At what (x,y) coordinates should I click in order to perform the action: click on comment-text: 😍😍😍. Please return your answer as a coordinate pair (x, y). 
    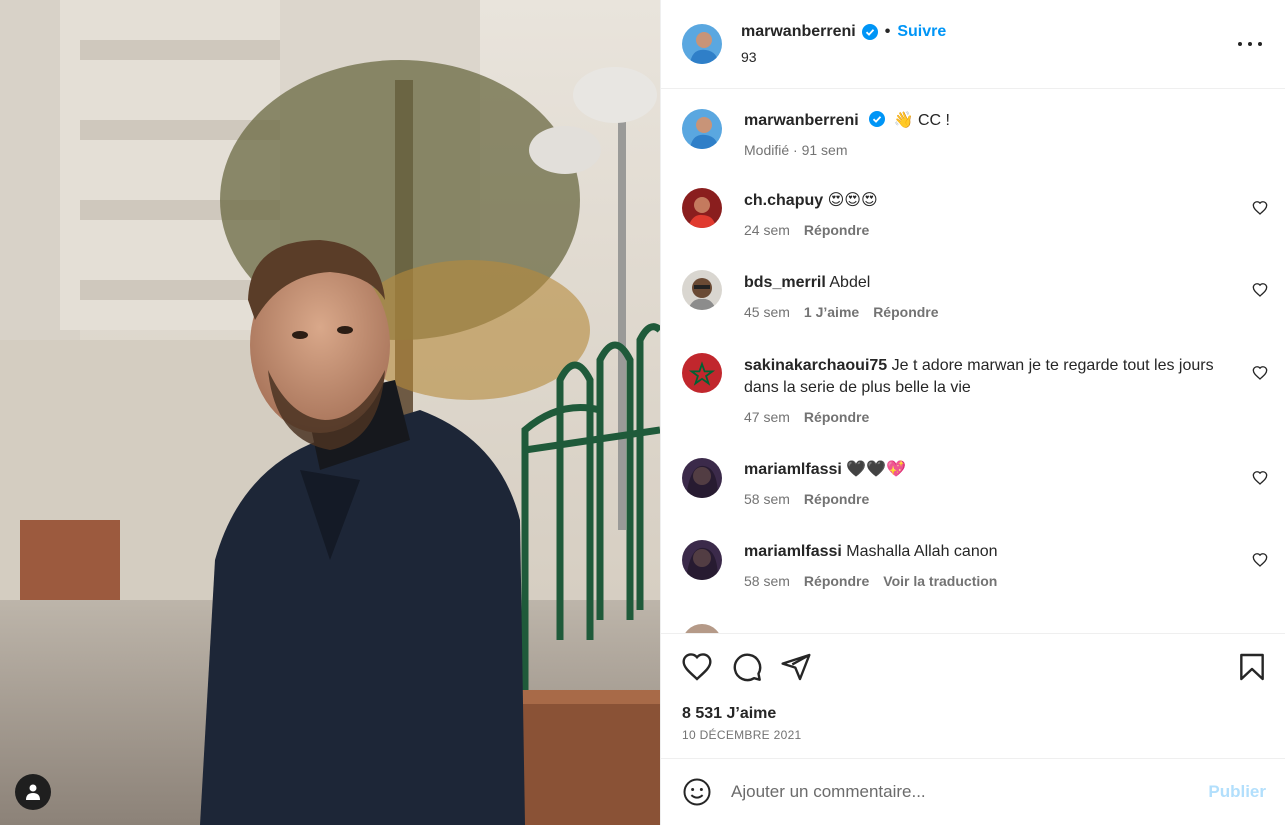
    Looking at the image, I should click on (852, 200).